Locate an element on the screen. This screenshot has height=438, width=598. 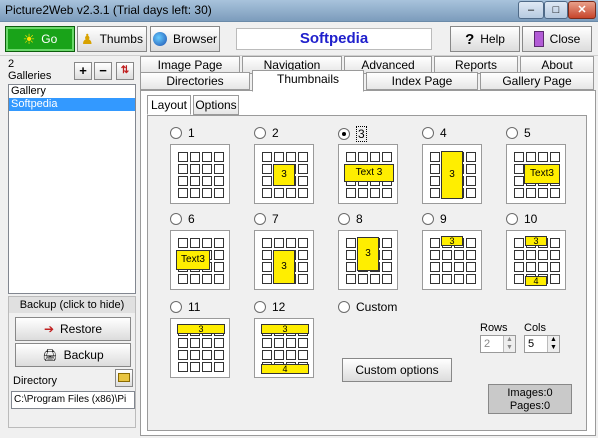
layout-option-2: 2 is located at coordinates (266, 133).